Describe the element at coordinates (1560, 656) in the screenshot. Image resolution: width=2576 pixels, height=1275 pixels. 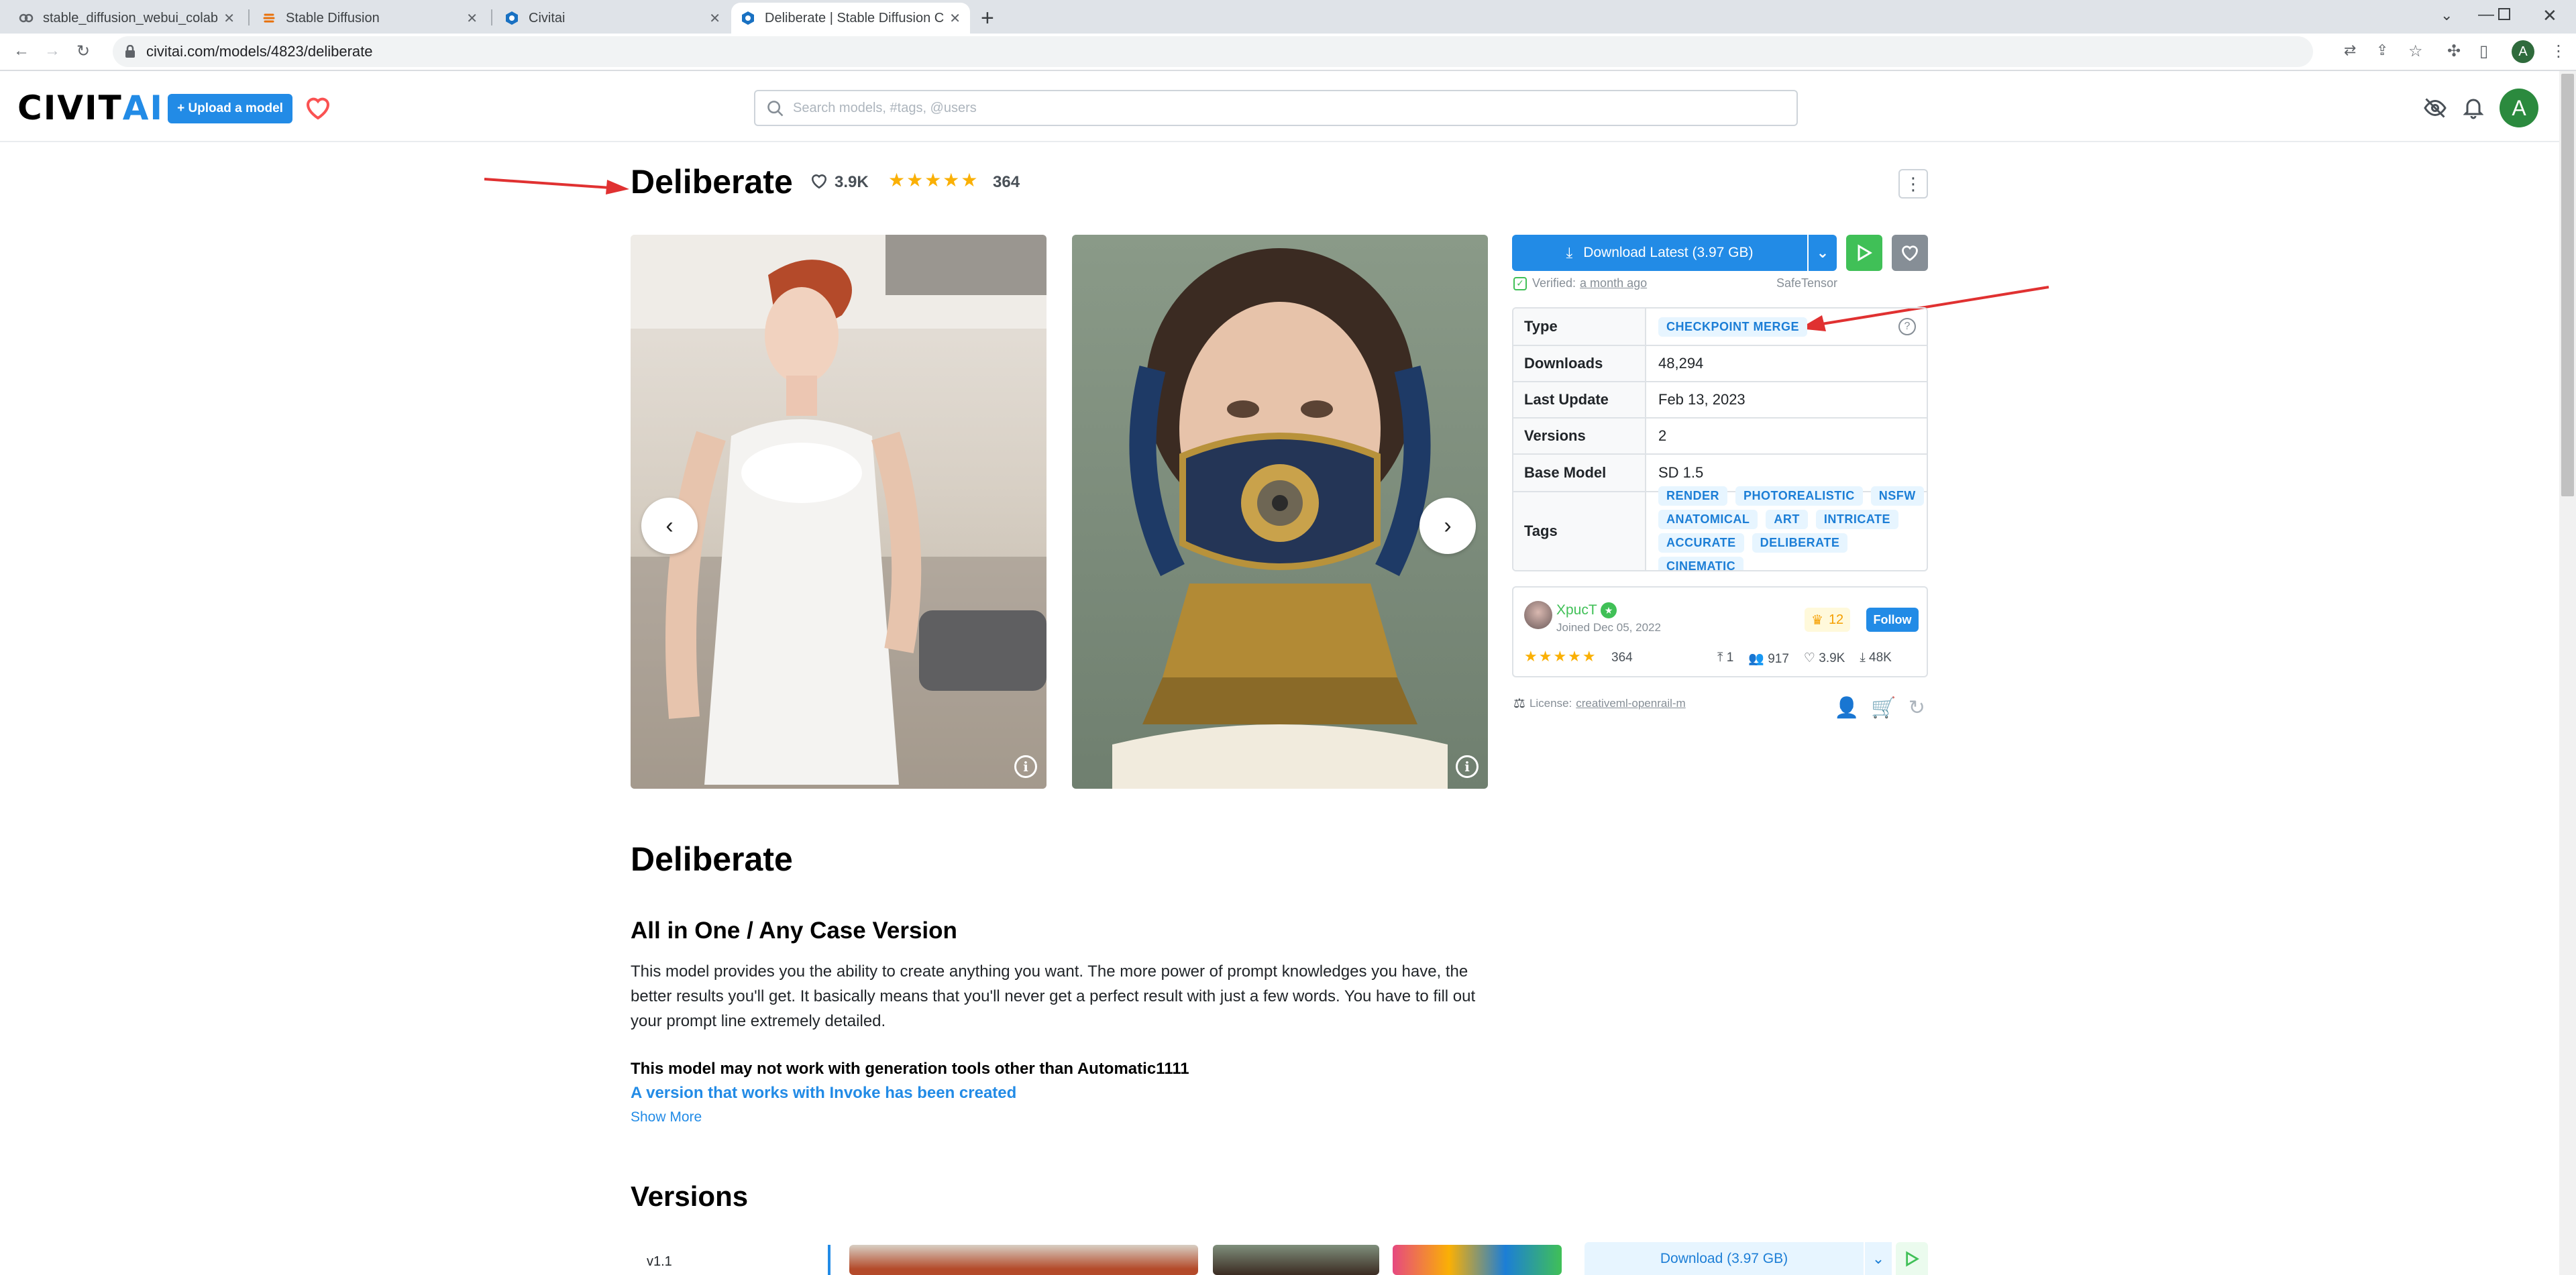
I see `creator-rating-stars-icon: ★★★★★` at that location.